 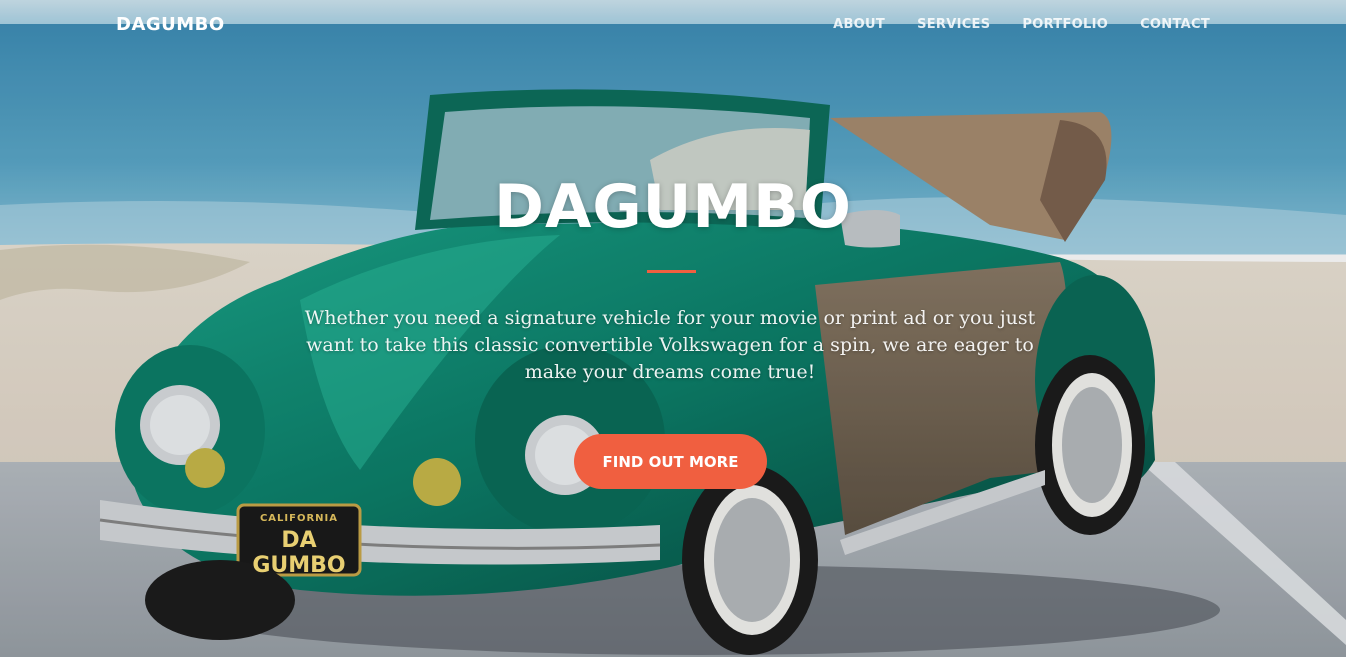 I want to click on license-plate: CALIFORNIA DA GUMBO, so click(x=299, y=541).